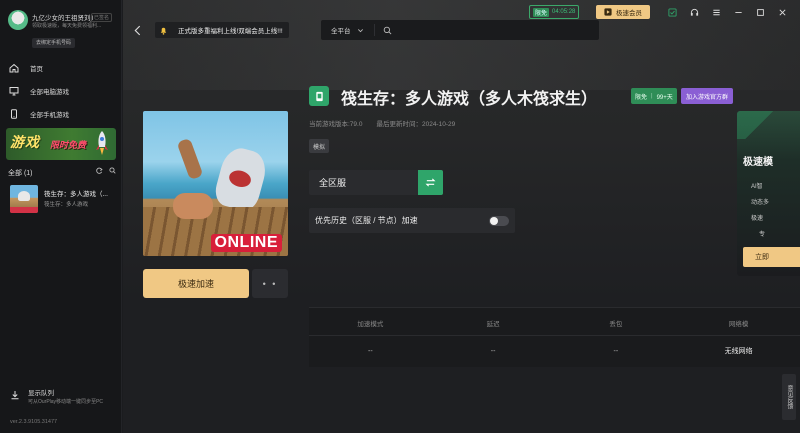 Image resolution: width=800 pixels, height=433 pixels. Describe the element at coordinates (163, 31) in the screenshot. I see `bell-icon` at that location.